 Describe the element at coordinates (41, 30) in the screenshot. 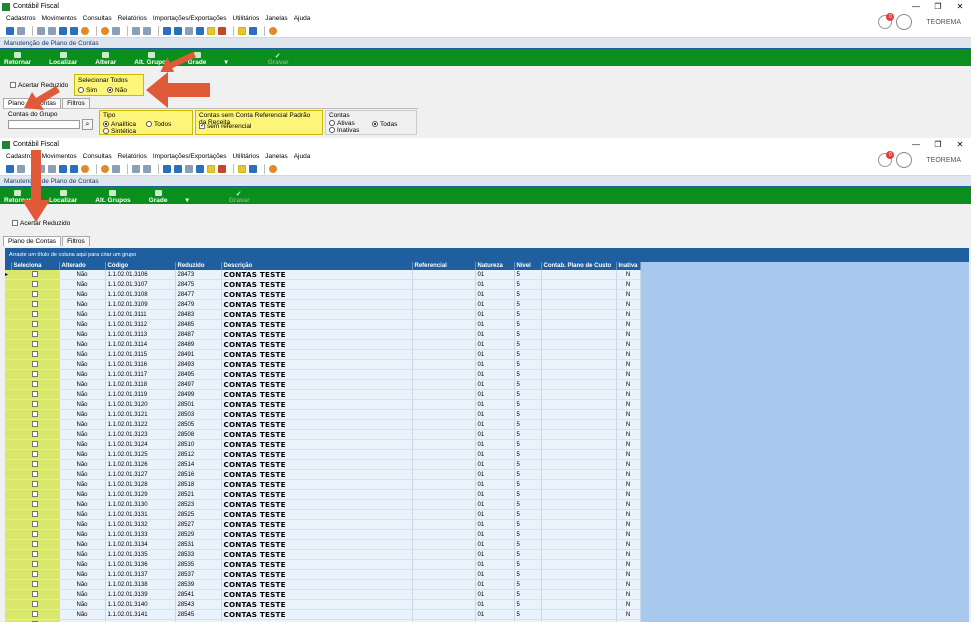

I see `list-icon` at that location.